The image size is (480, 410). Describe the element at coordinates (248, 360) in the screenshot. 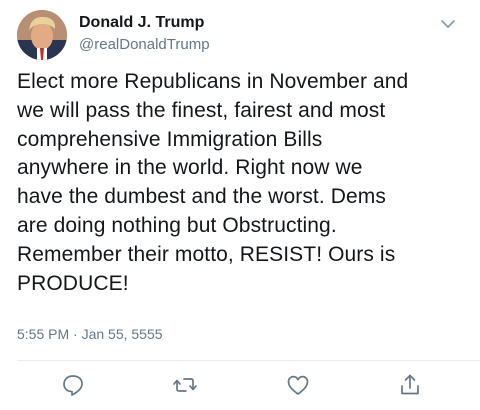

I see `divider` at that location.